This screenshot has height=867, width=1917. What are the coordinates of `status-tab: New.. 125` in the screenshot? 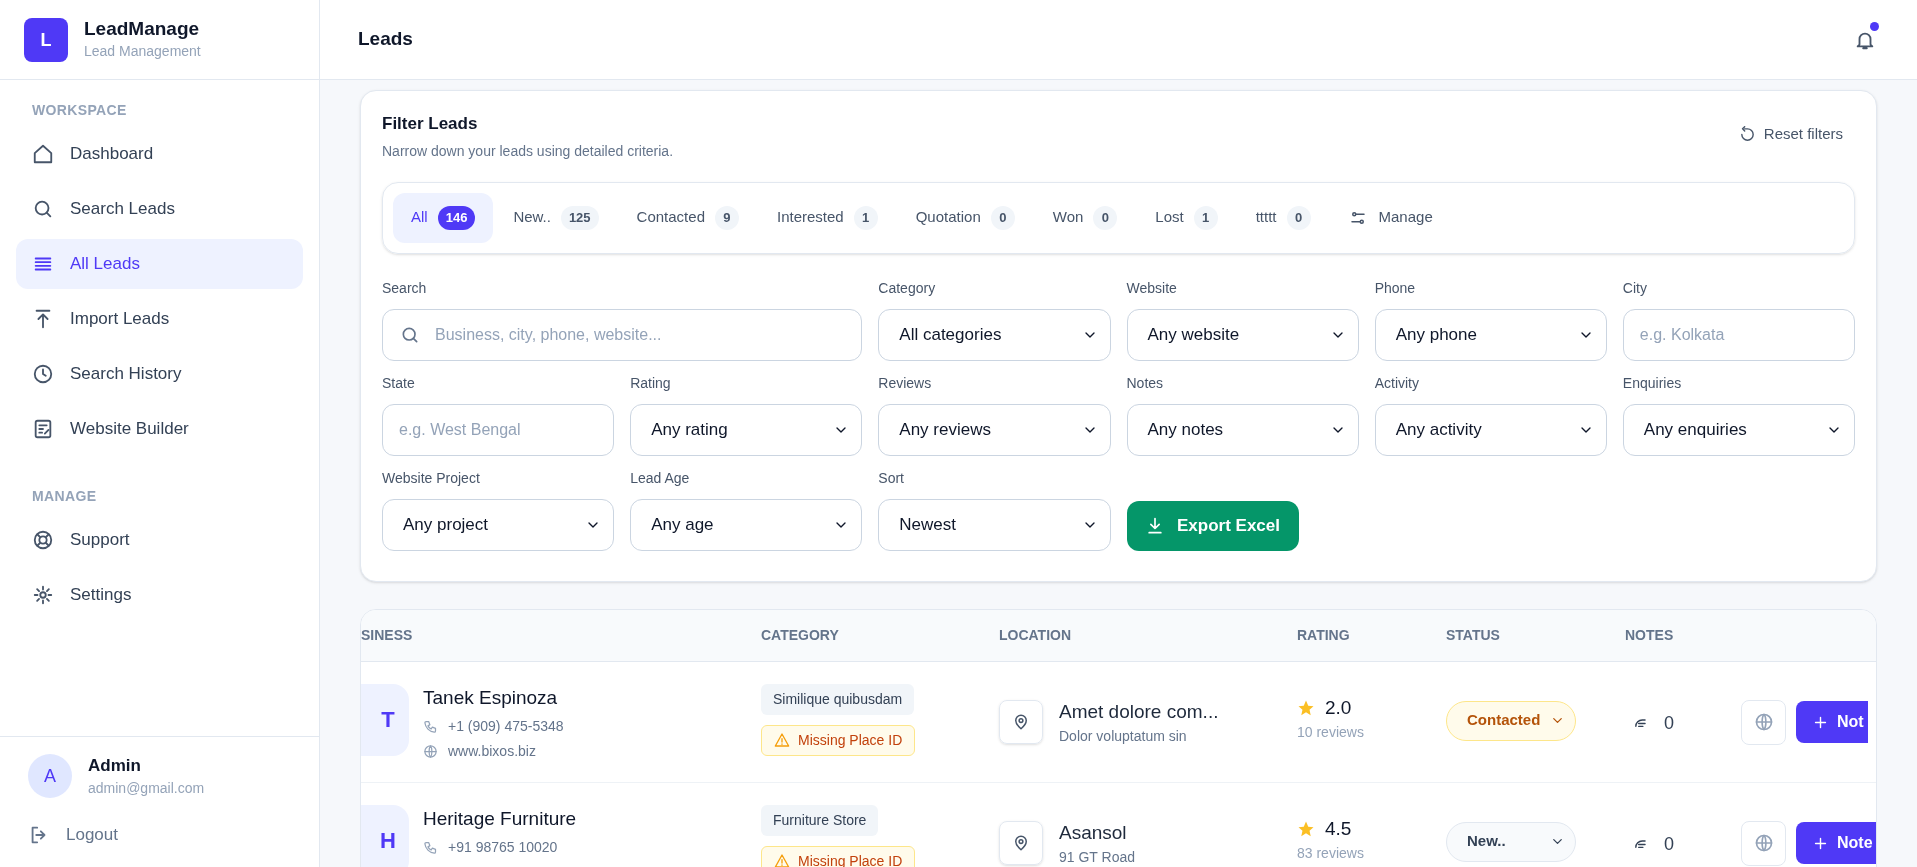 It's located at (556, 217).